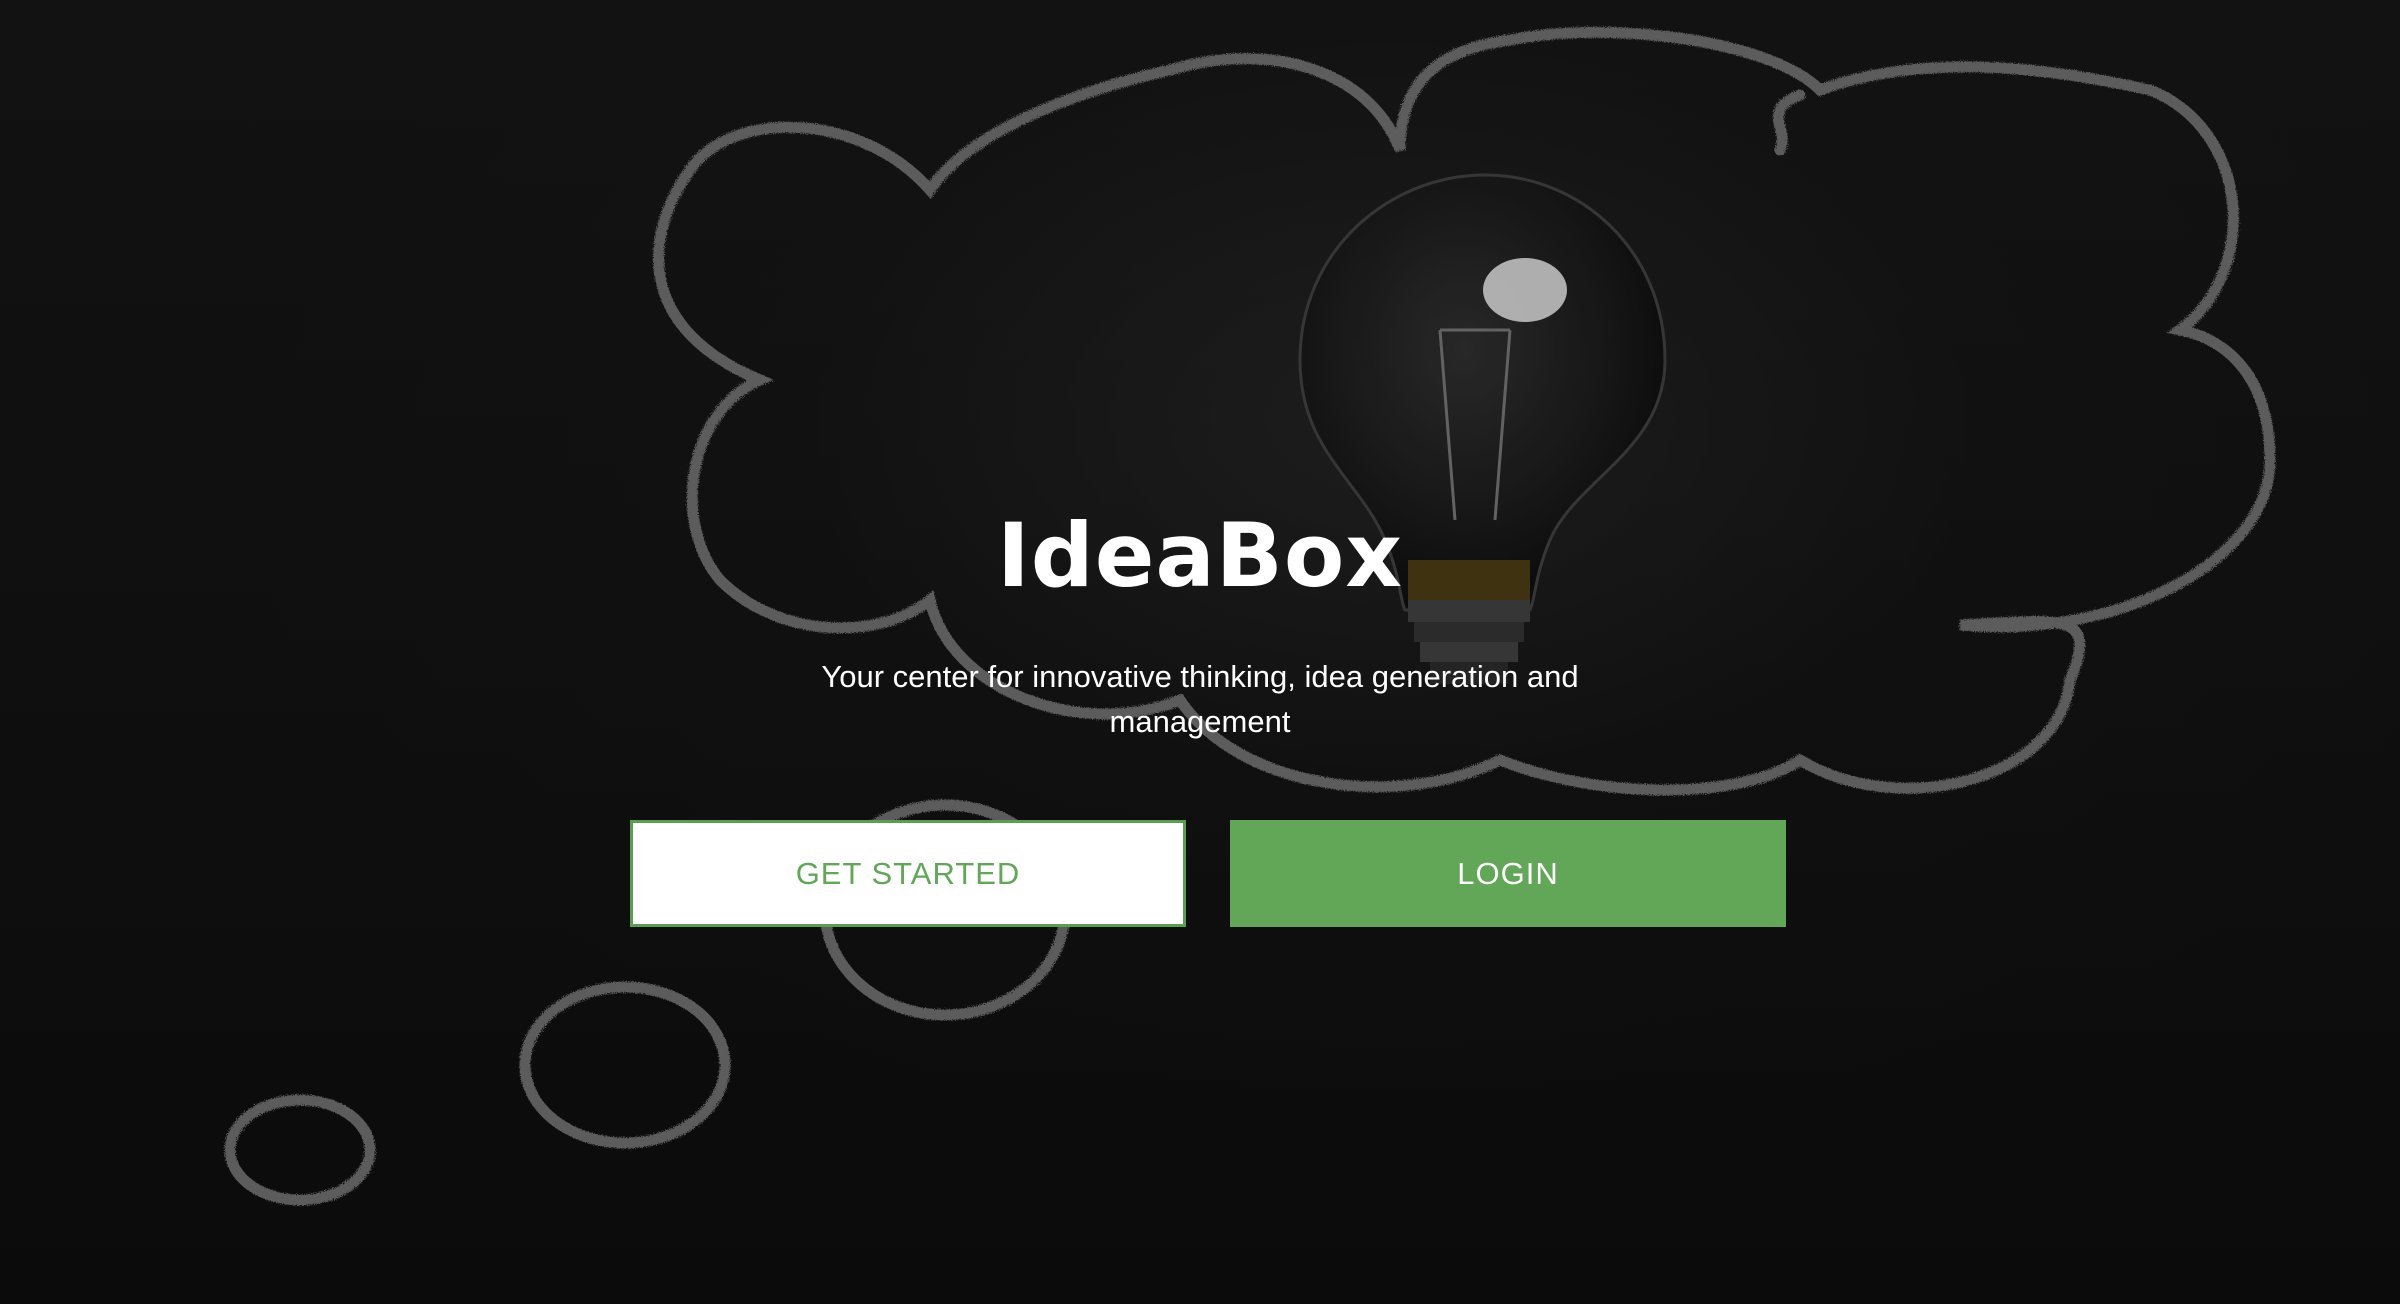 This screenshot has height=1304, width=2400. Describe the element at coordinates (1508, 873) in the screenshot. I see `login-button: LOGIN` at that location.